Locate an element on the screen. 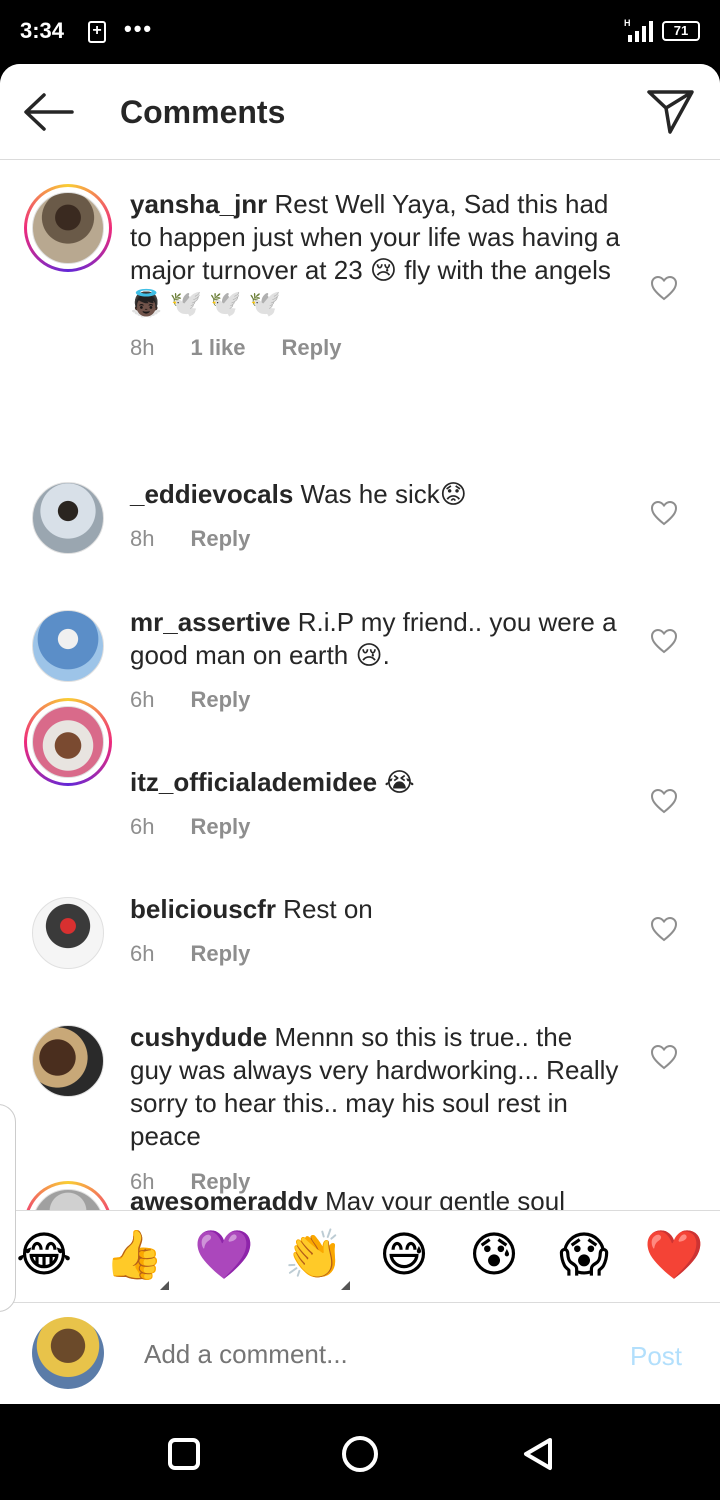  comment-body: 😭 is located at coordinates (396, 782).